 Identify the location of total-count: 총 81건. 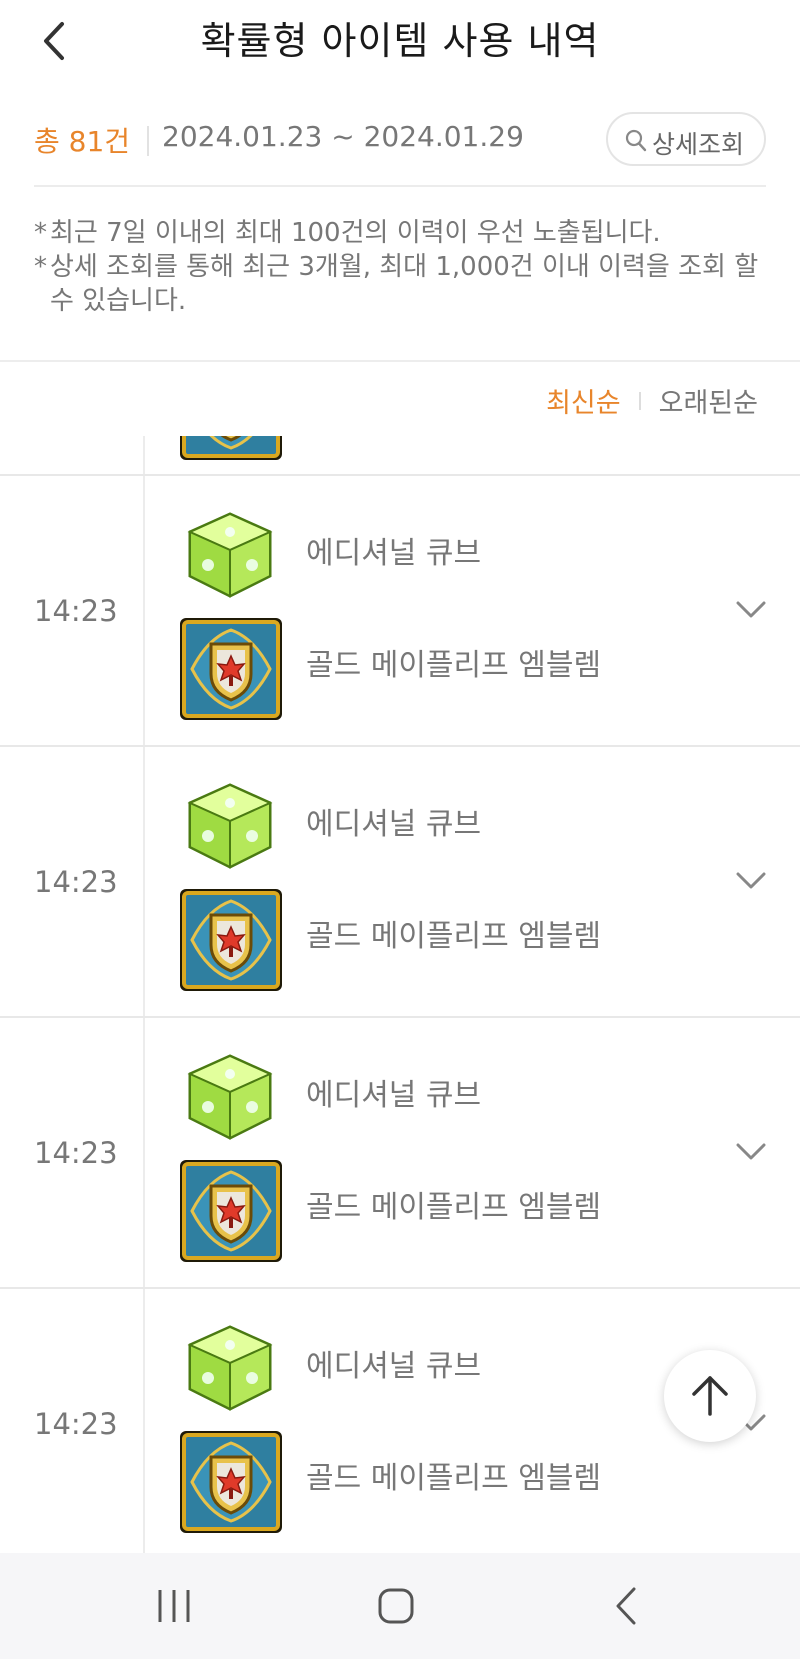
(82, 141).